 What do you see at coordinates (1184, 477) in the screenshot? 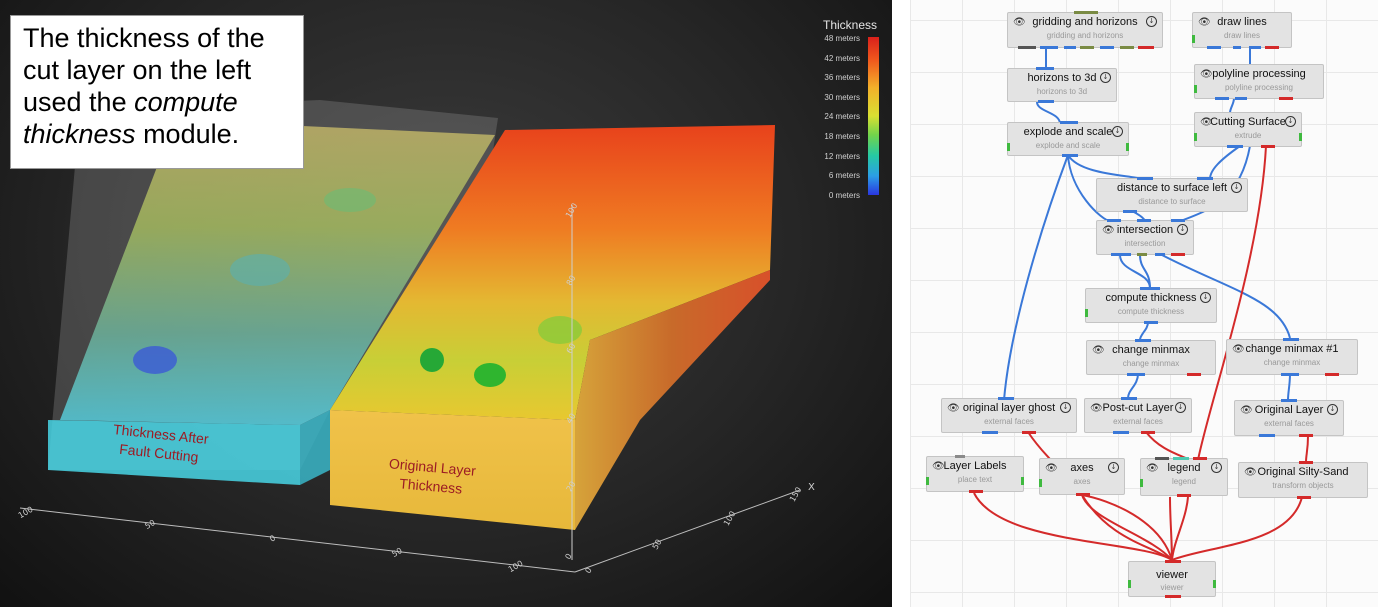
I see `node-legend: 👁 legend legend ↓` at bounding box center [1184, 477].